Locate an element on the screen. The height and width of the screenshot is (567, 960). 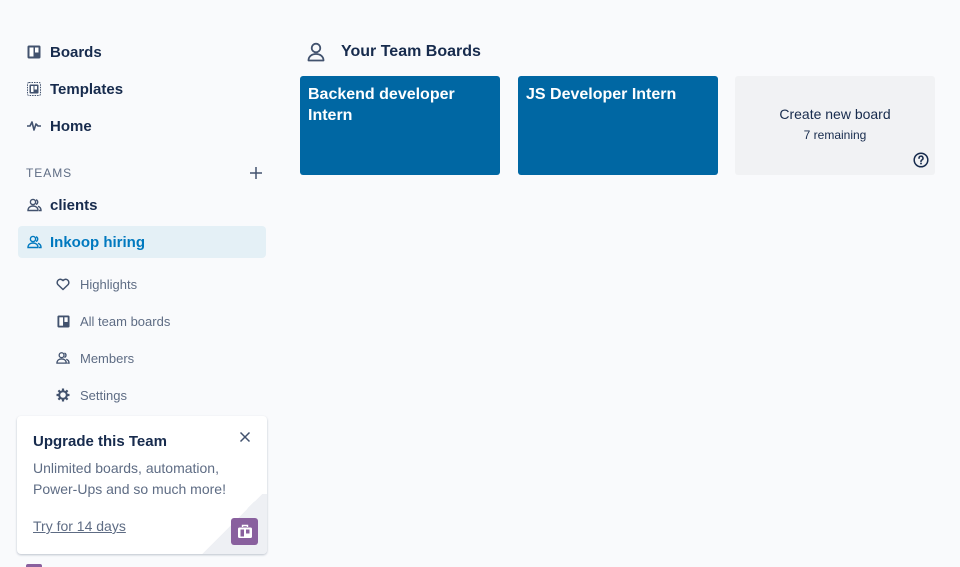
sub-item-label: Settings is located at coordinates (103, 395).